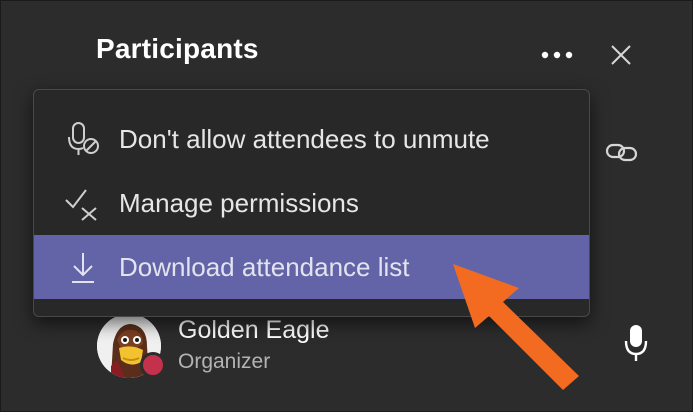  I want to click on panel-title: Participants, so click(177, 48).